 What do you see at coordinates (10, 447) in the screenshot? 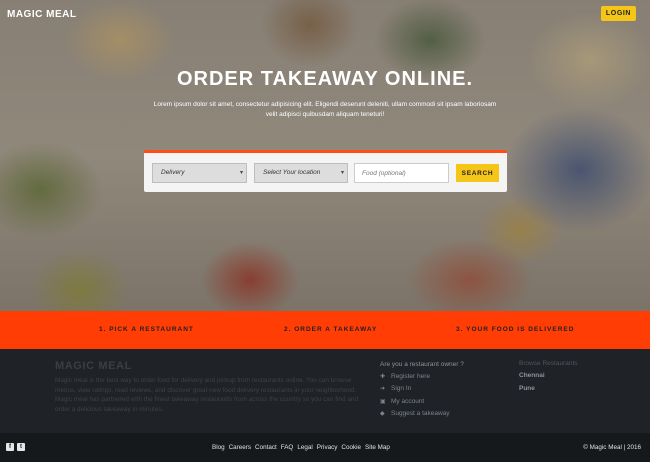
I see `facebook-icon: f` at bounding box center [10, 447].